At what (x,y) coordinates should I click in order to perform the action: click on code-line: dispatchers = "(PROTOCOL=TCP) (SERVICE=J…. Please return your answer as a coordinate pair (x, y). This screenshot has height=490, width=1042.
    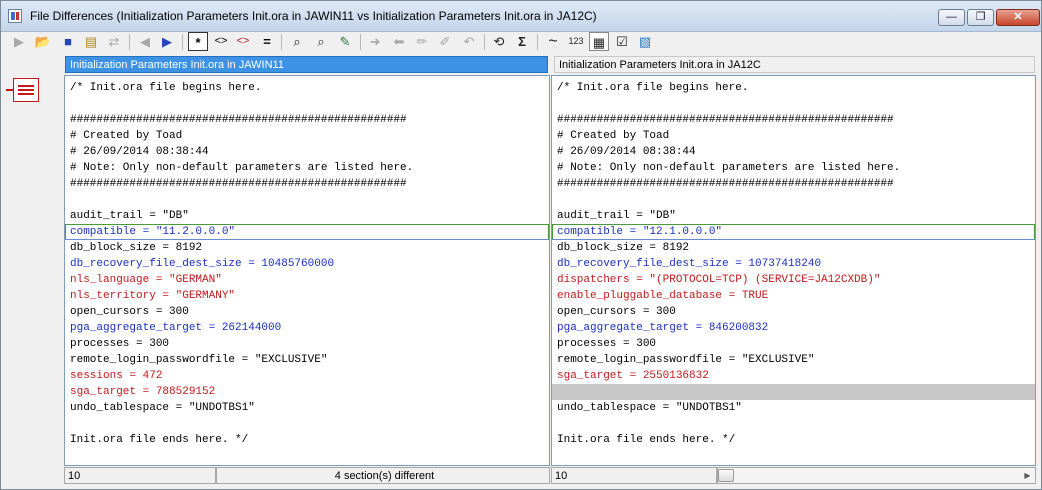
    Looking at the image, I should click on (793, 280).